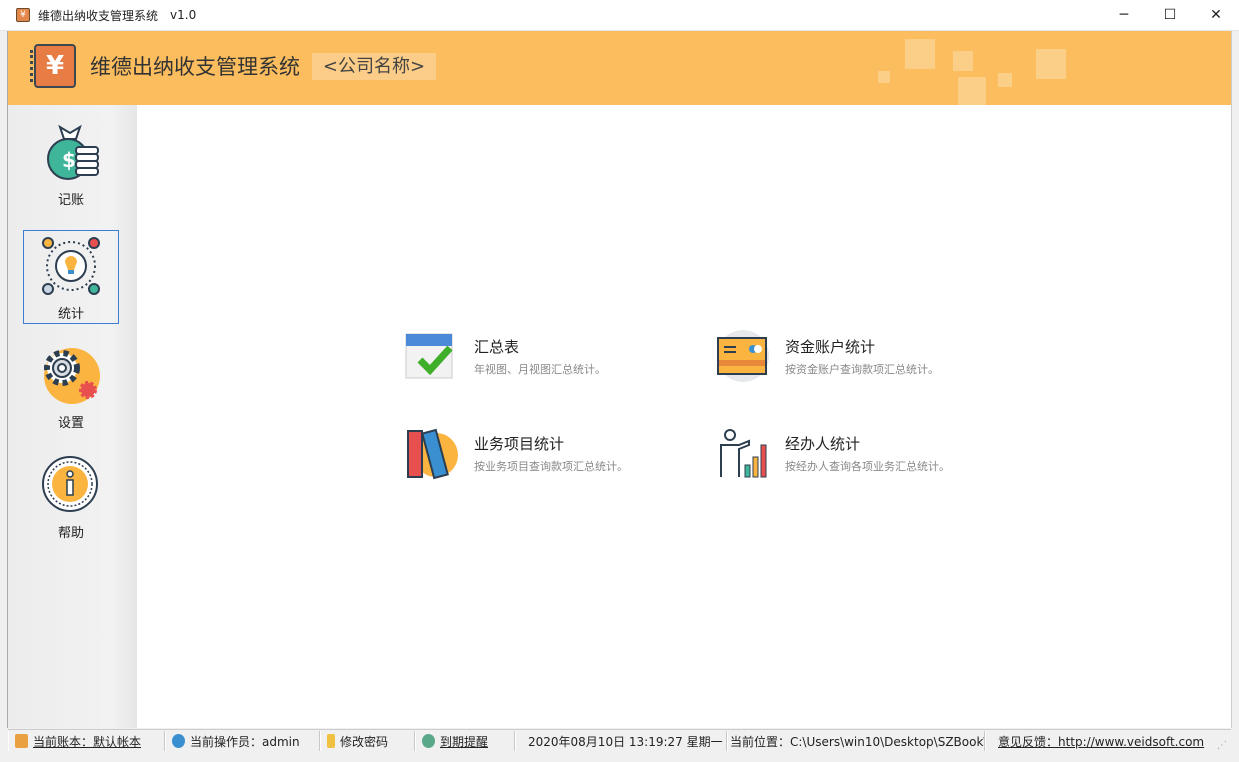 The width and height of the screenshot is (1239, 762). I want to click on current-operator: 当前操作员：admin, so click(242, 741).